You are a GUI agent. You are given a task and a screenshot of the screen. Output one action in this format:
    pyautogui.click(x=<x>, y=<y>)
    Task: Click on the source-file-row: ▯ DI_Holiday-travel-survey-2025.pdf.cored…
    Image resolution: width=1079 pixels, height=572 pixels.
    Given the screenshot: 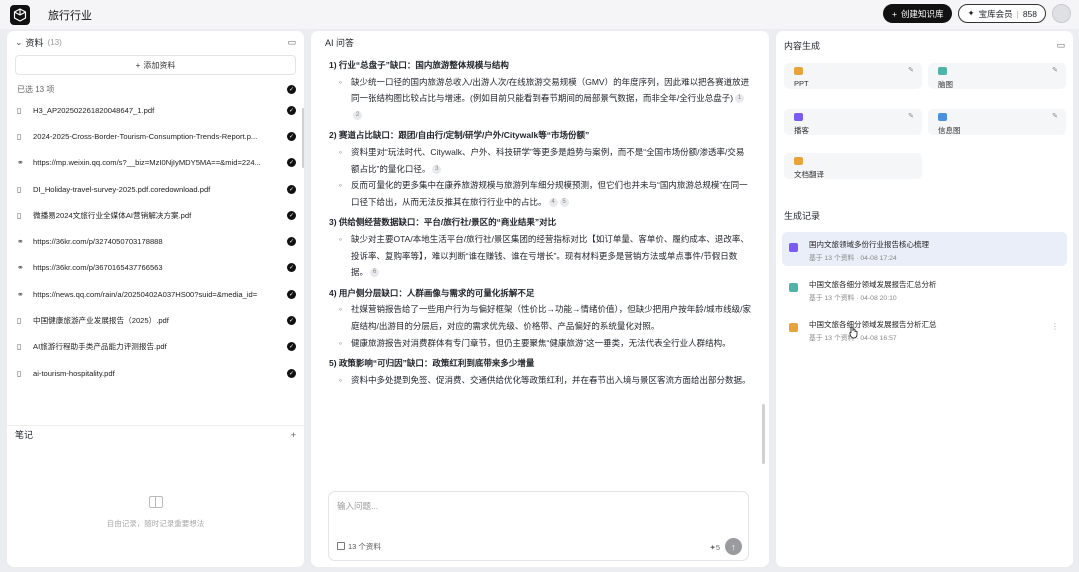 What is the action you would take?
    pyautogui.click(x=155, y=189)
    